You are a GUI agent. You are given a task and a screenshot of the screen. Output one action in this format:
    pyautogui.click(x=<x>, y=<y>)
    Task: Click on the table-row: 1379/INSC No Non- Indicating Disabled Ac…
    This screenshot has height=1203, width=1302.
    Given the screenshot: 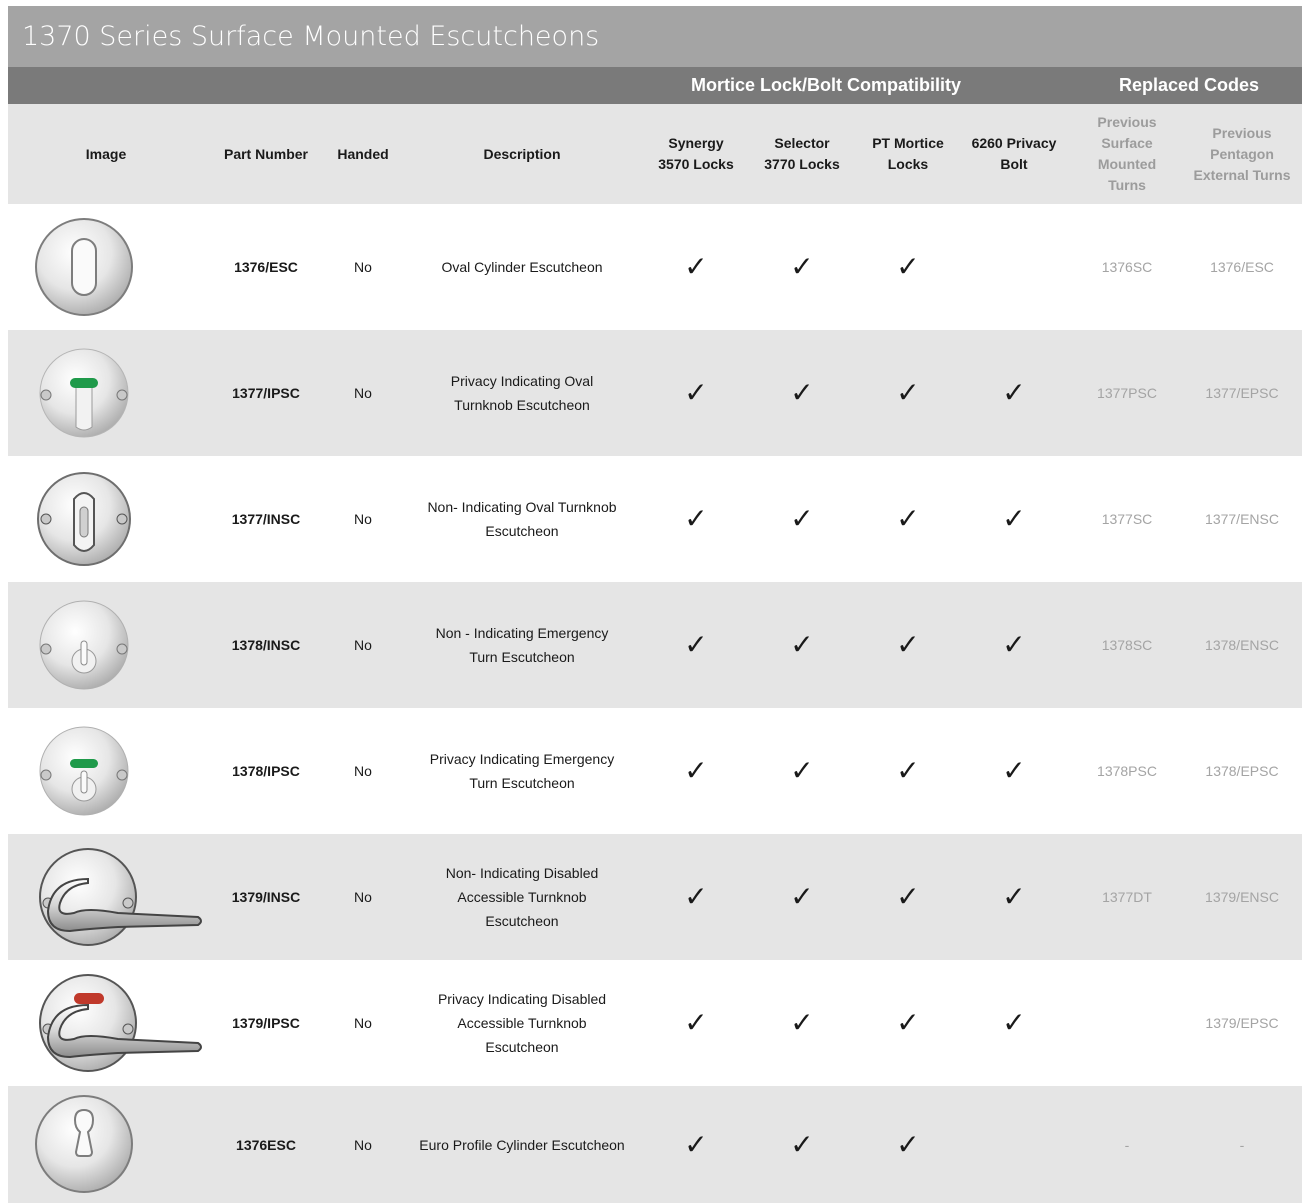 What is the action you would take?
    pyautogui.click(x=655, y=897)
    